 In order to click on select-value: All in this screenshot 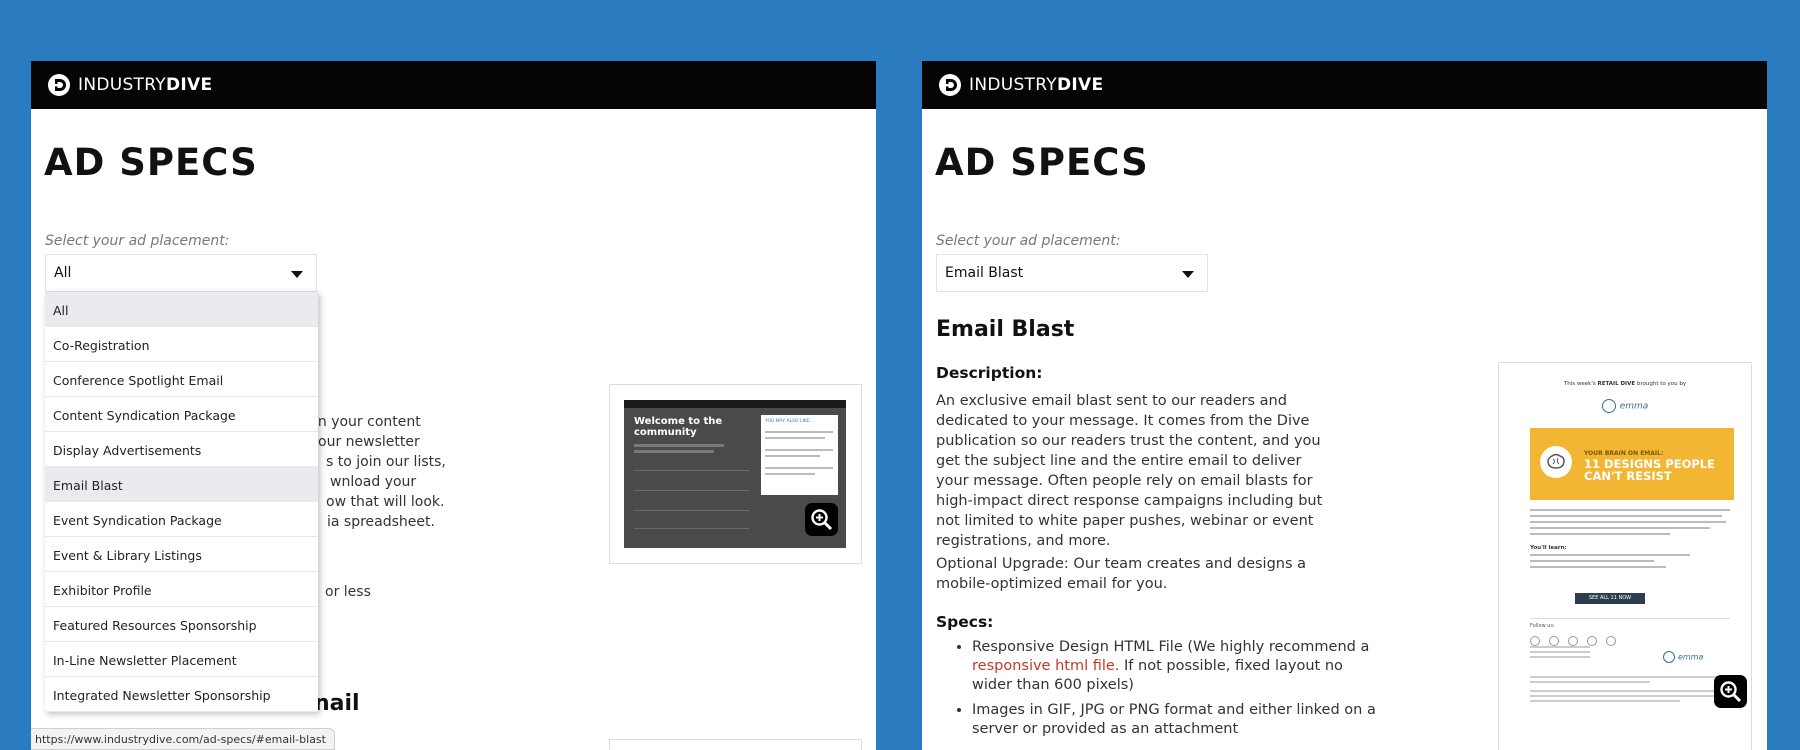, I will do `click(63, 273)`.